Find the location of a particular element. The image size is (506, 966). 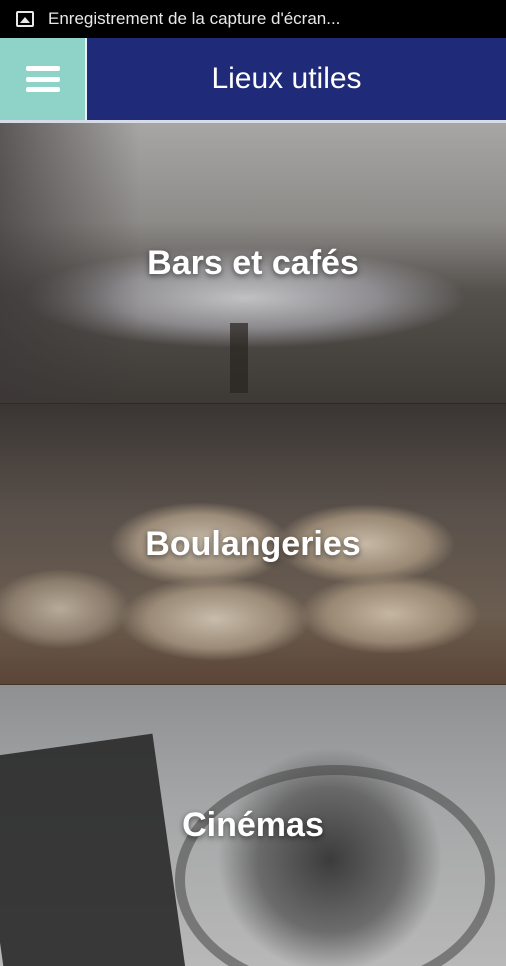

menu-button is located at coordinates (42, 79).